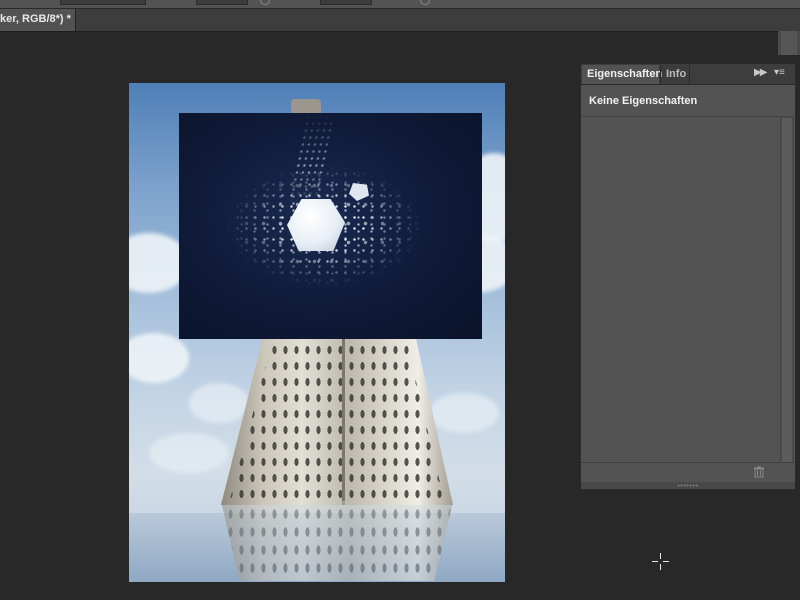  Describe the element at coordinates (400, 4) in the screenshot. I see `options-bar` at that location.